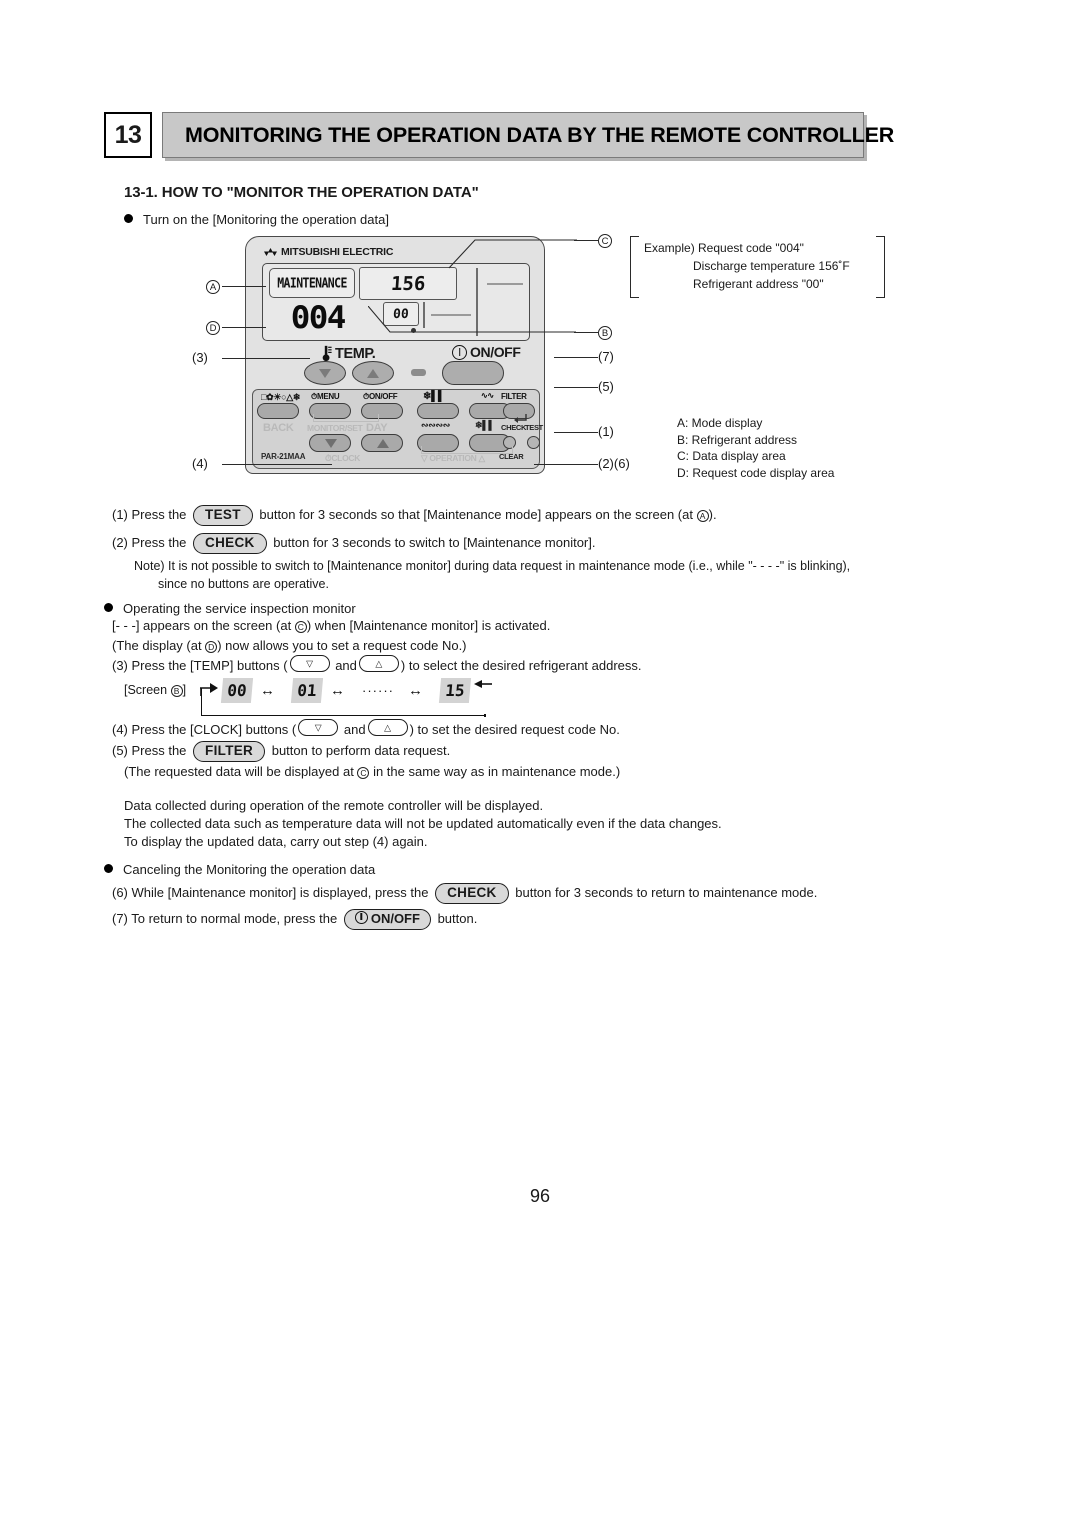  What do you see at coordinates (128, 218) in the screenshot?
I see `bullet-dot-icon` at bounding box center [128, 218].